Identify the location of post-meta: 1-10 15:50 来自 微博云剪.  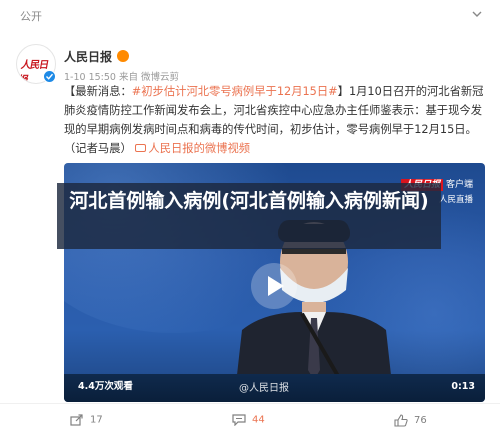
(121, 77).